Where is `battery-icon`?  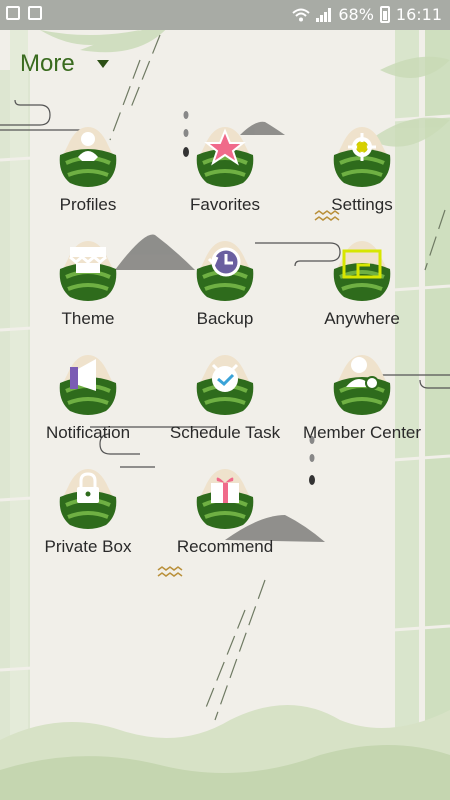 battery-icon is located at coordinates (384, 14).